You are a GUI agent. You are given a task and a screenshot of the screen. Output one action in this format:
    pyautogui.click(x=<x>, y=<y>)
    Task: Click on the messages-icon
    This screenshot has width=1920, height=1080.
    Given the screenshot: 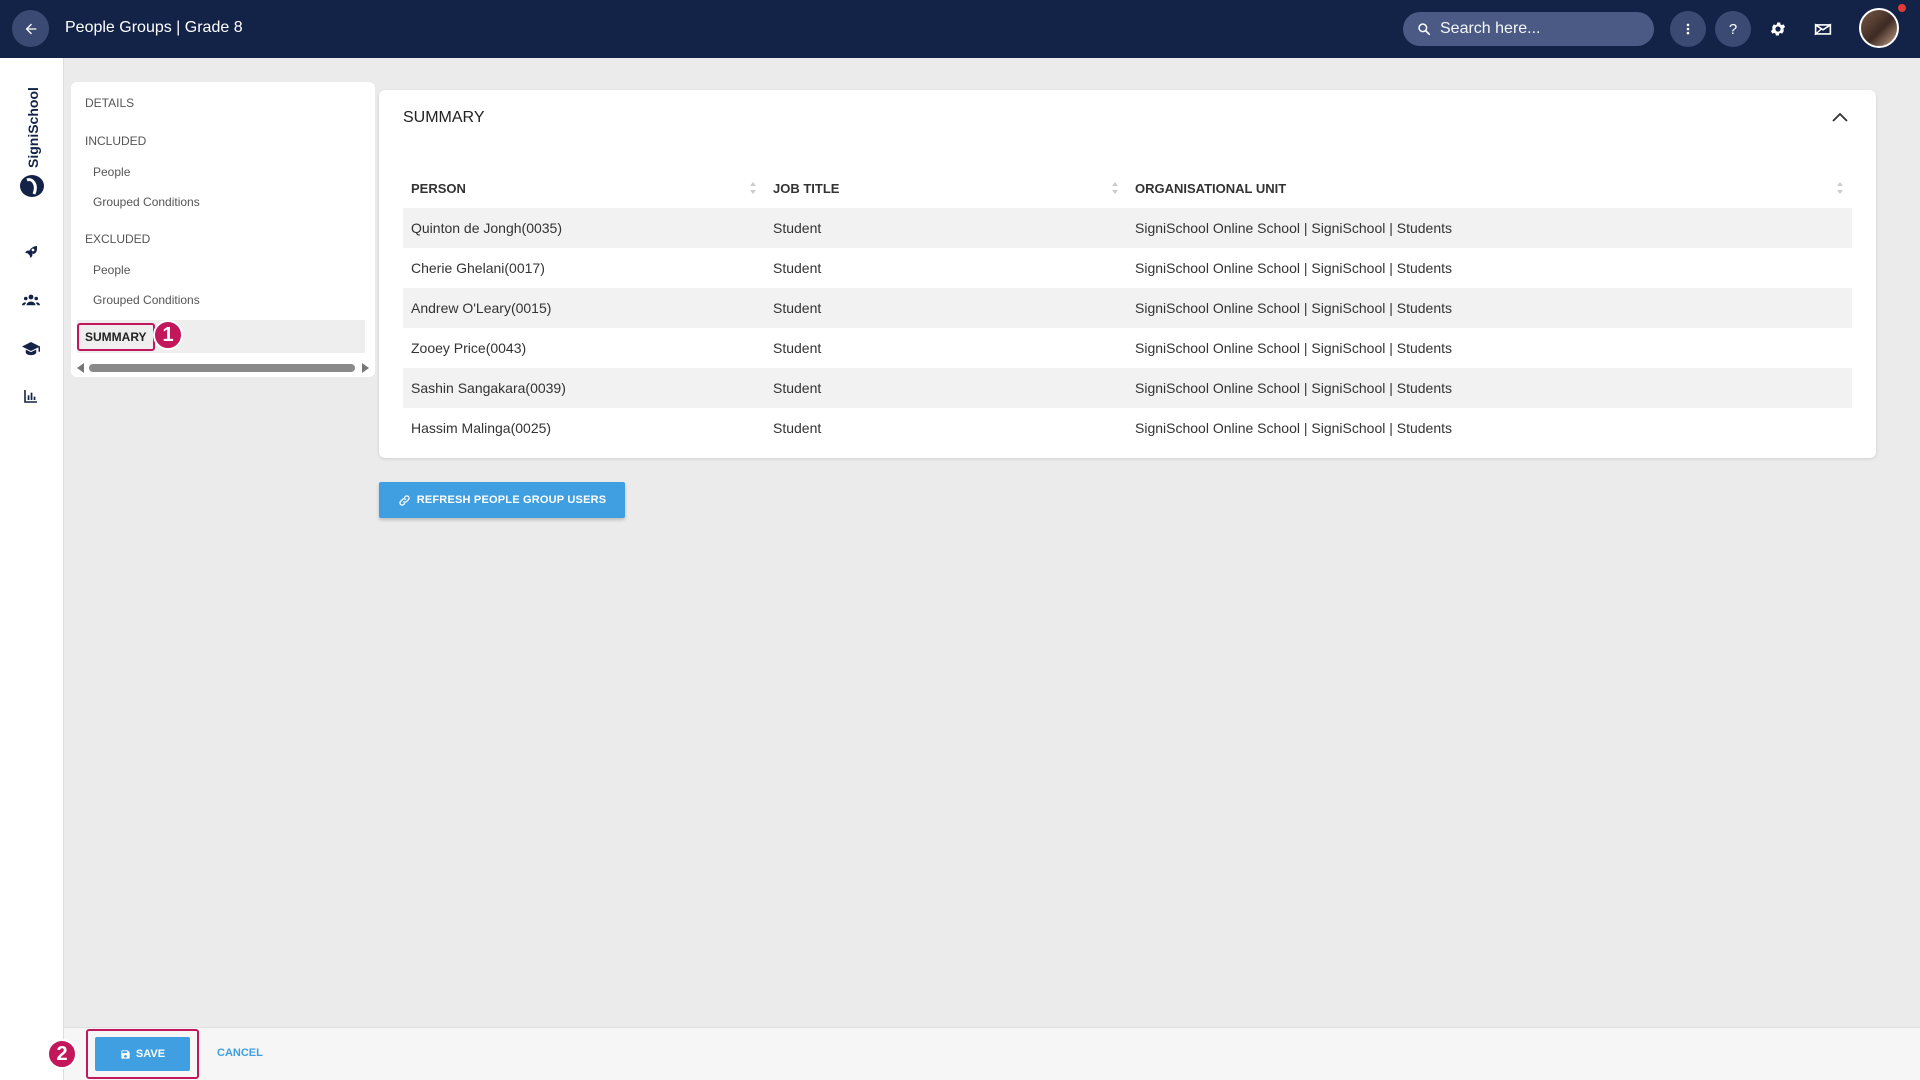 What is the action you would take?
    pyautogui.click(x=1823, y=29)
    